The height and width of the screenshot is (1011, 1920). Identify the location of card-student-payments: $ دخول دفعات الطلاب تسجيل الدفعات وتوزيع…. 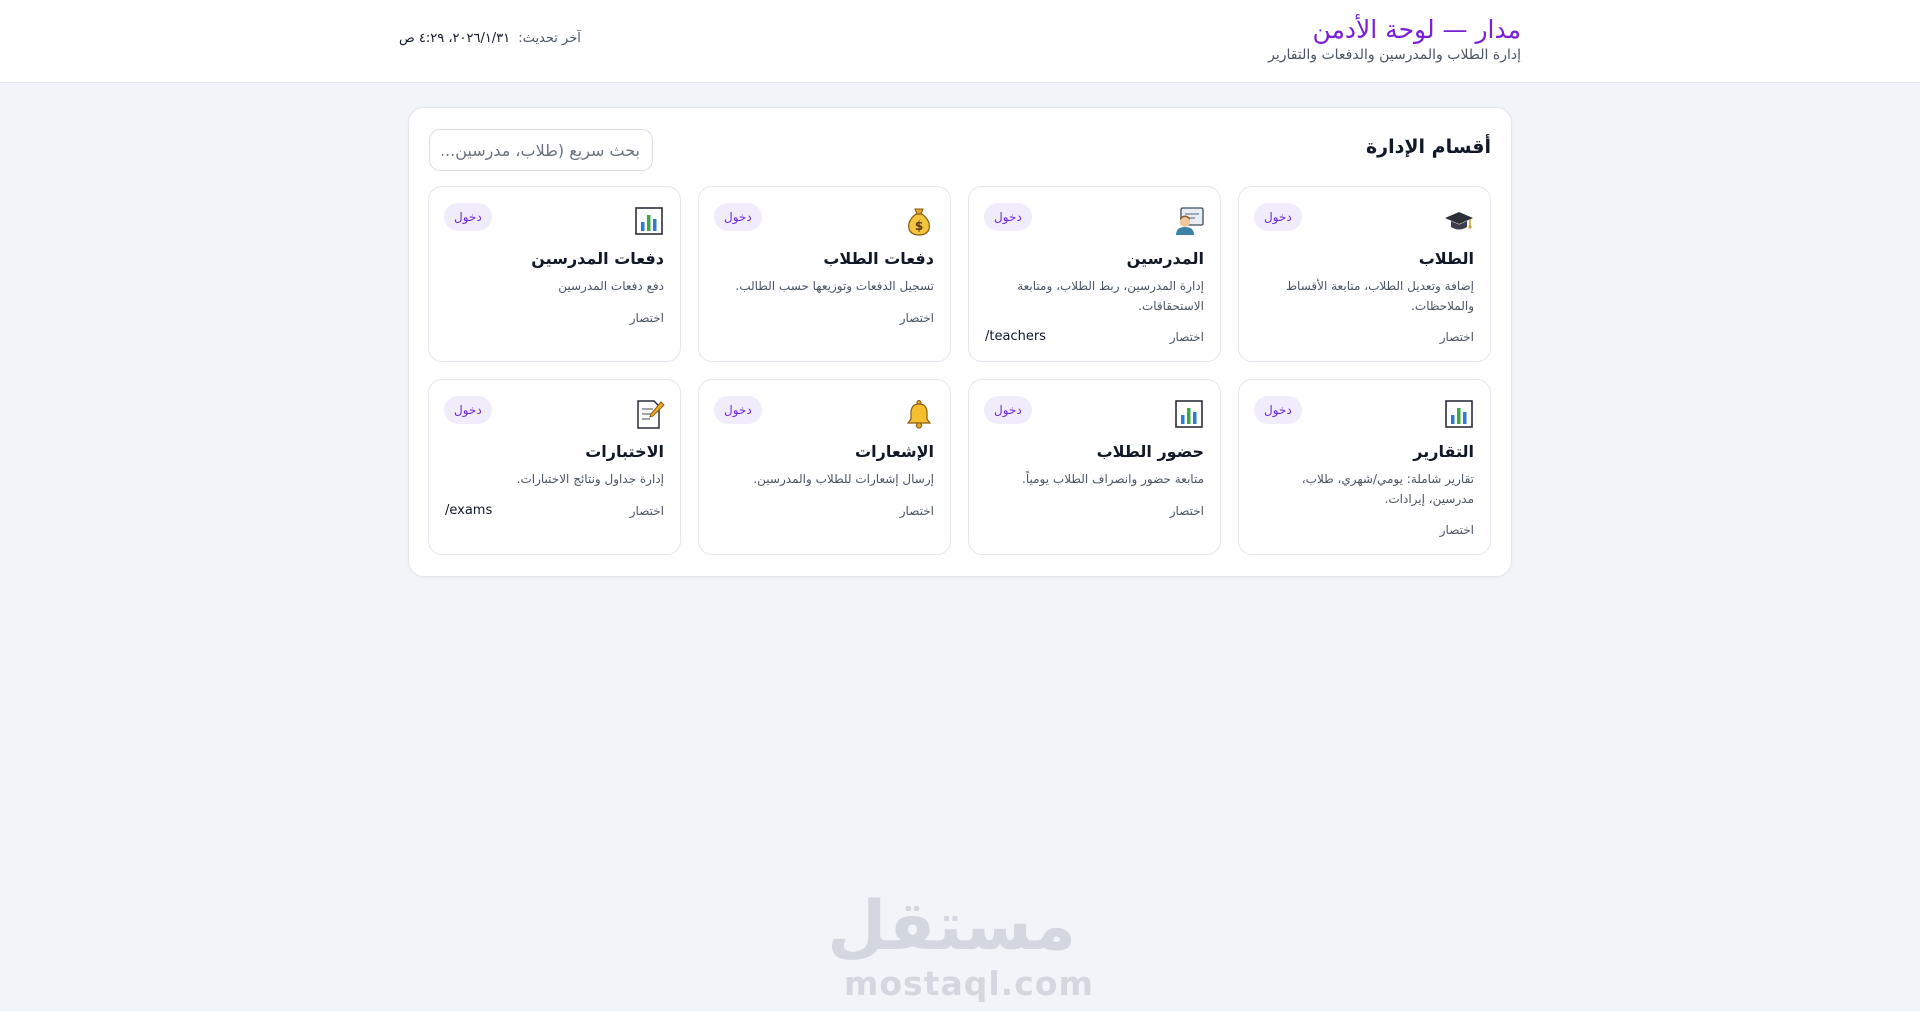
(824, 274).